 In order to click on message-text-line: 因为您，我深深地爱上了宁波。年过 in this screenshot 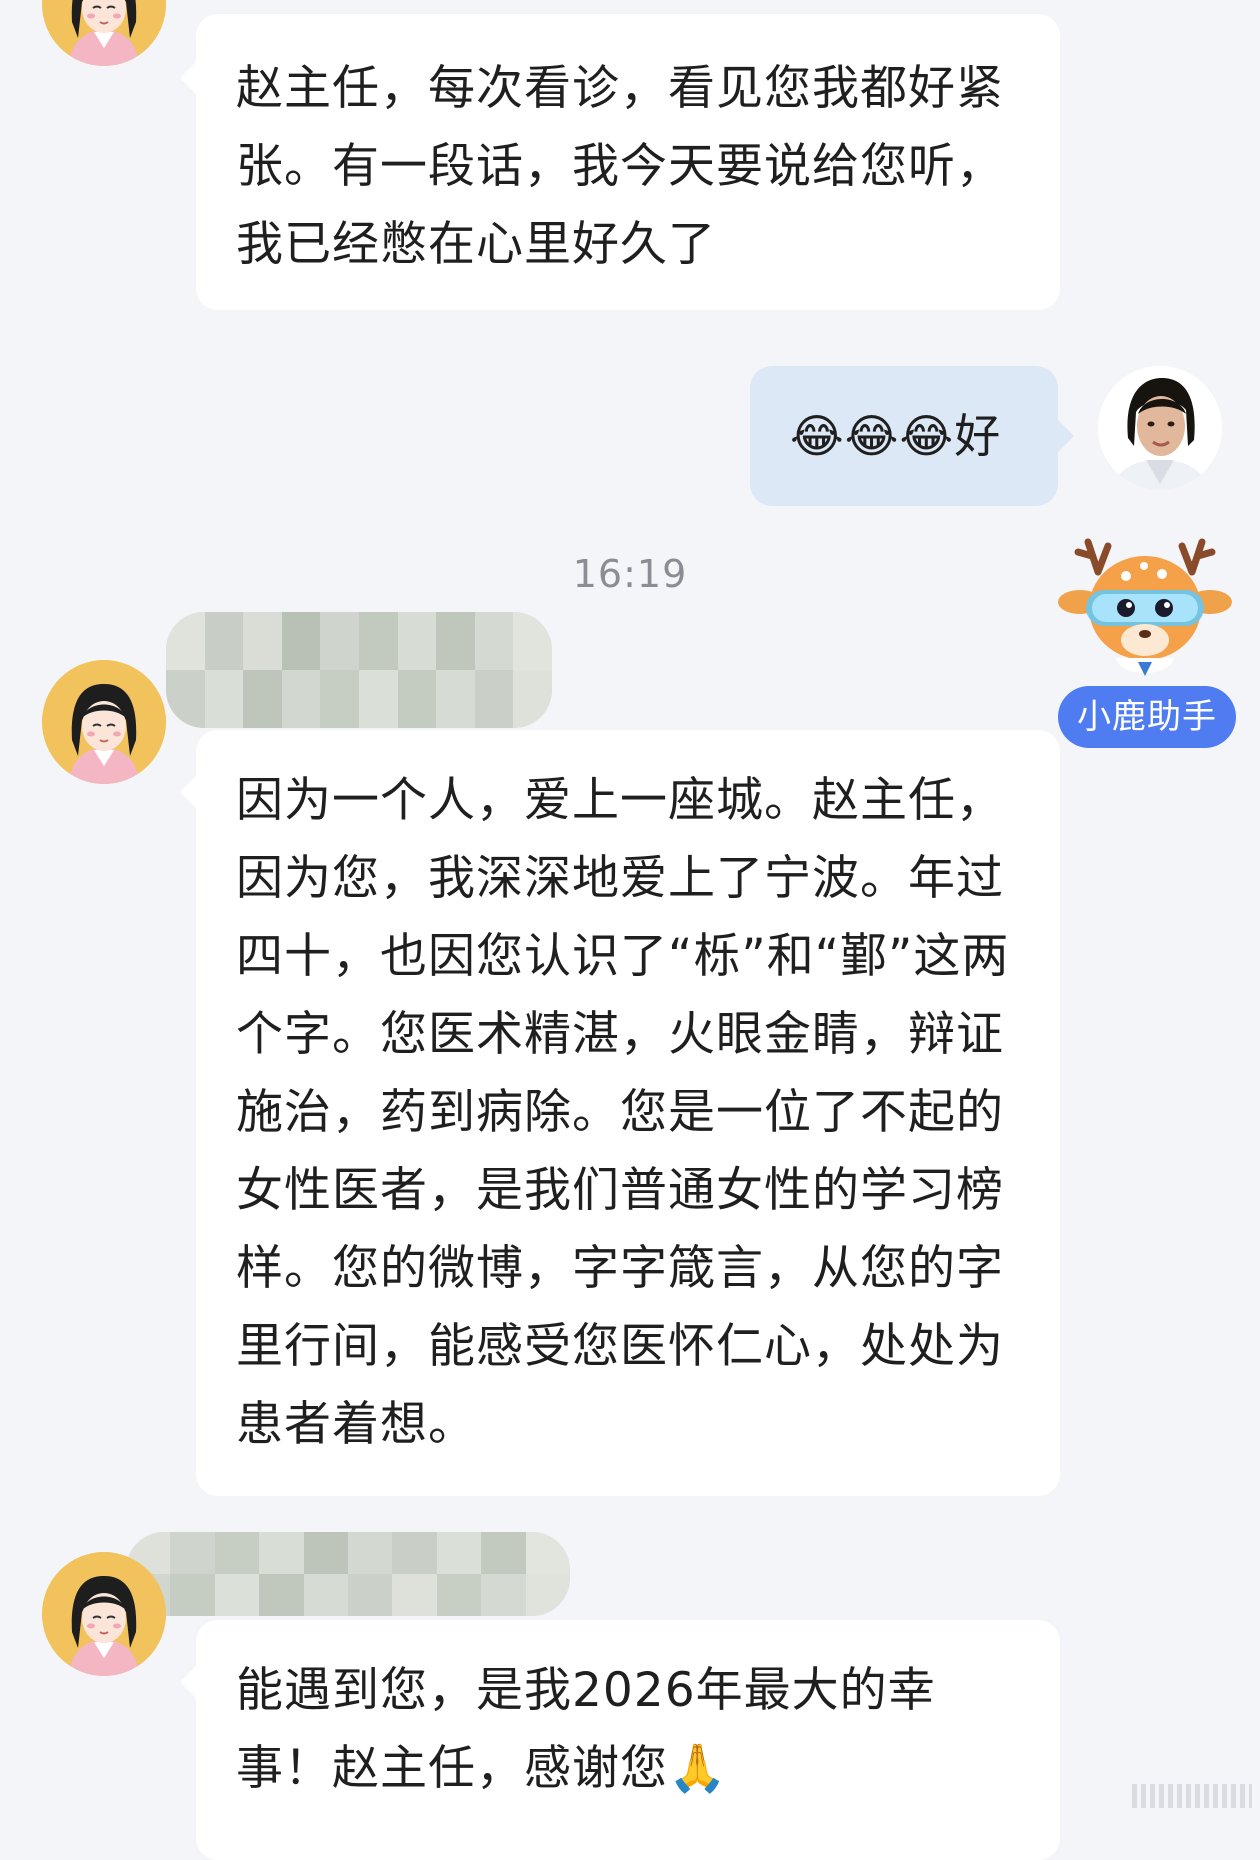, I will do `click(620, 878)`.